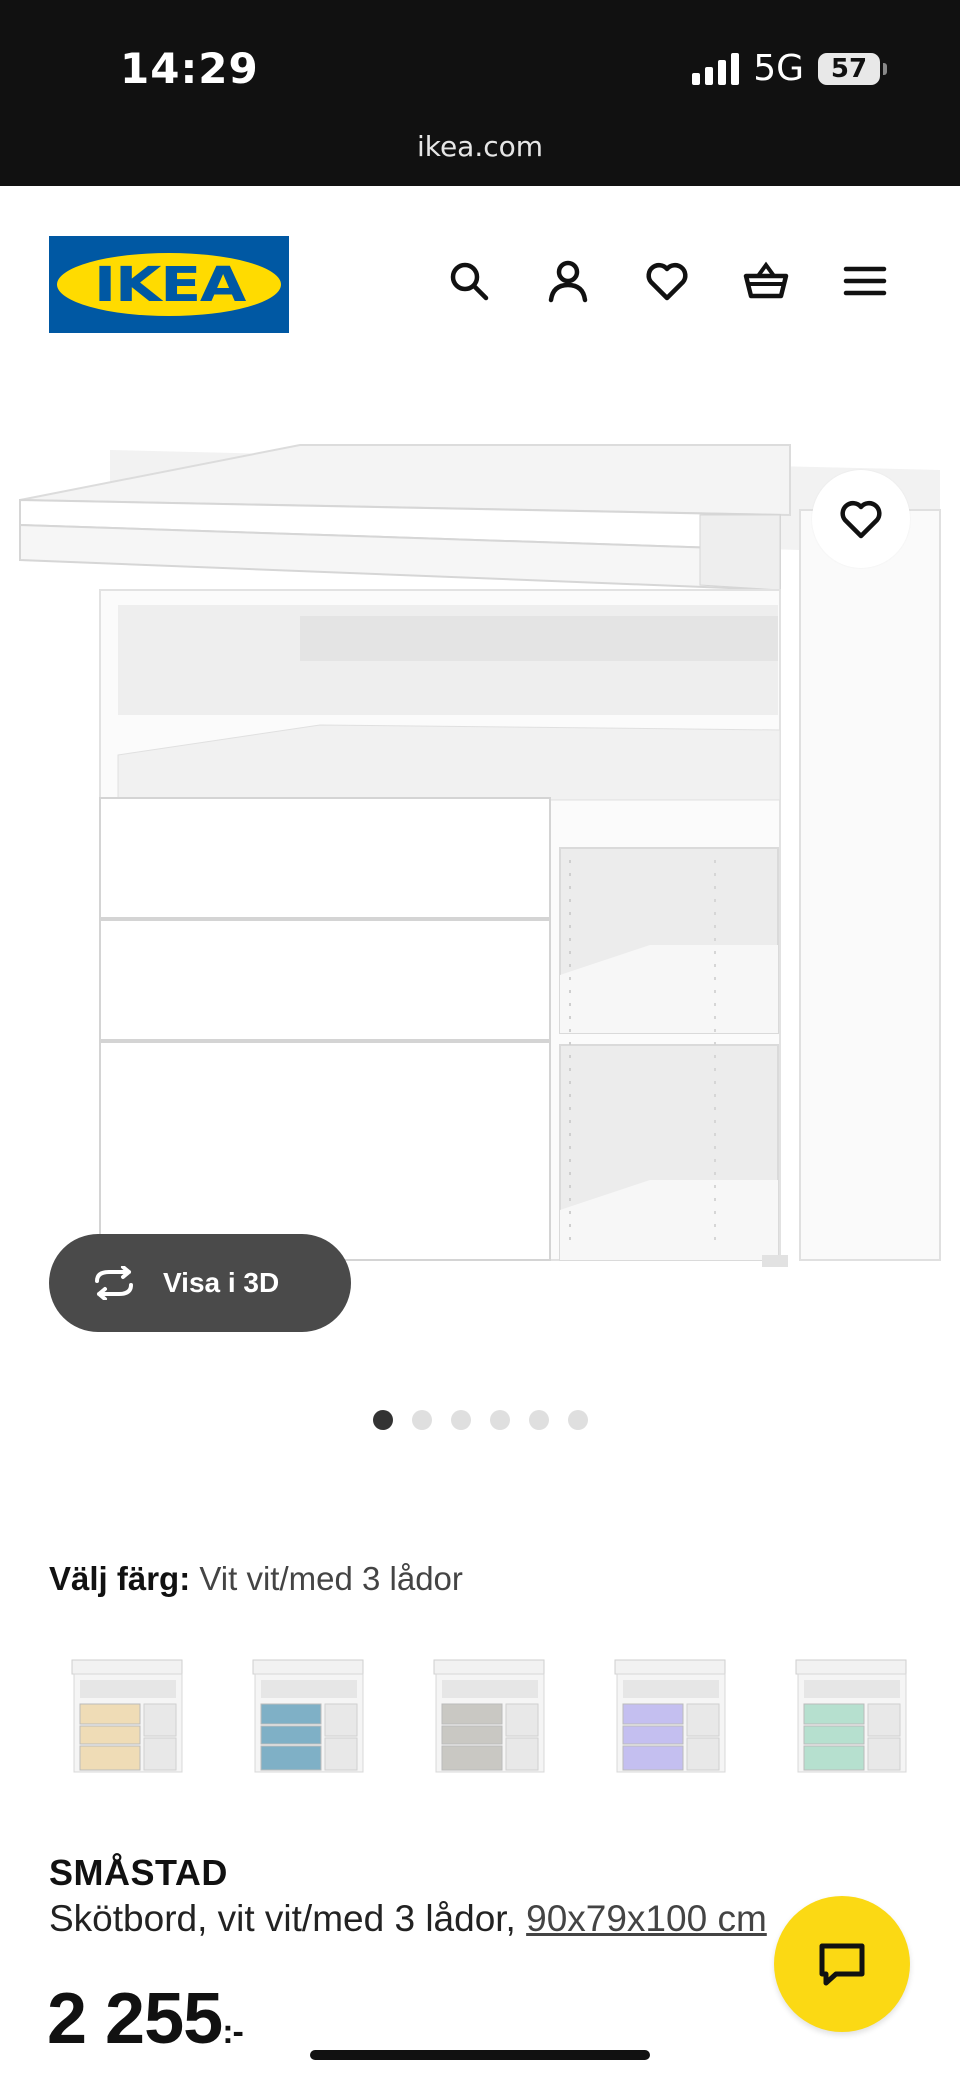 The width and height of the screenshot is (960, 2081). What do you see at coordinates (480, 1420) in the screenshot?
I see `gallery-pagination` at bounding box center [480, 1420].